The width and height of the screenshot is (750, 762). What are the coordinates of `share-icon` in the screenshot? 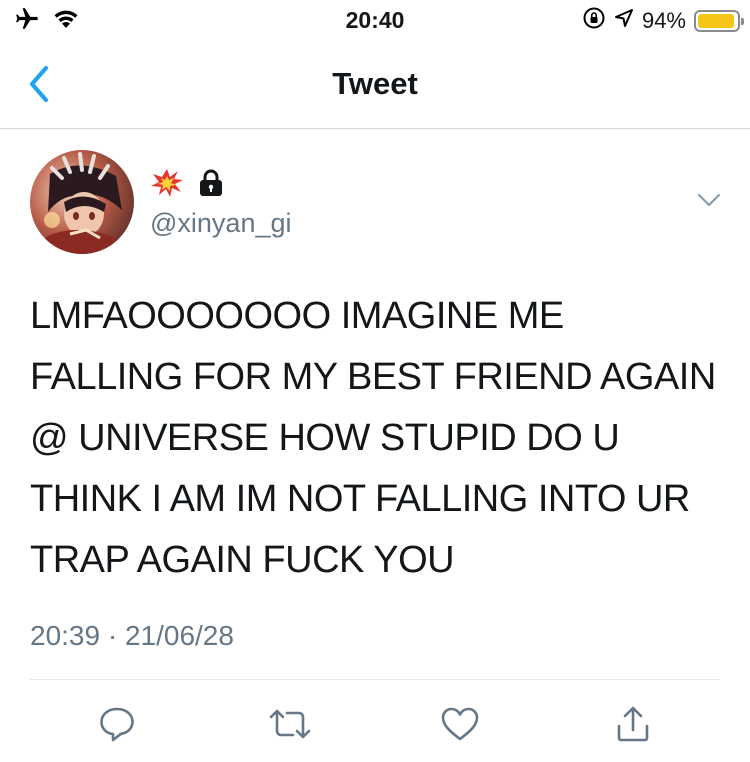 It's located at (633, 724).